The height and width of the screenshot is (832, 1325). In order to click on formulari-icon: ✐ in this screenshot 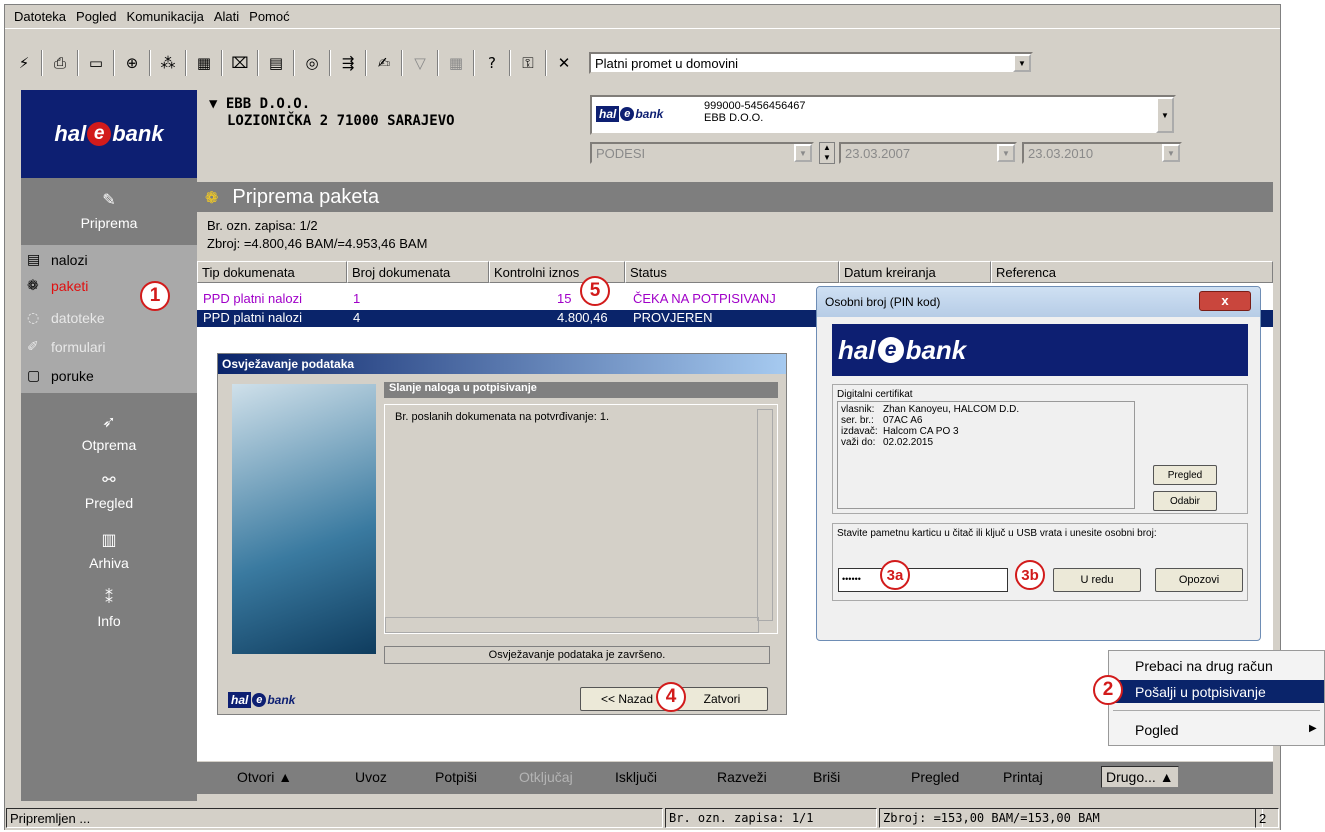, I will do `click(33, 347)`.